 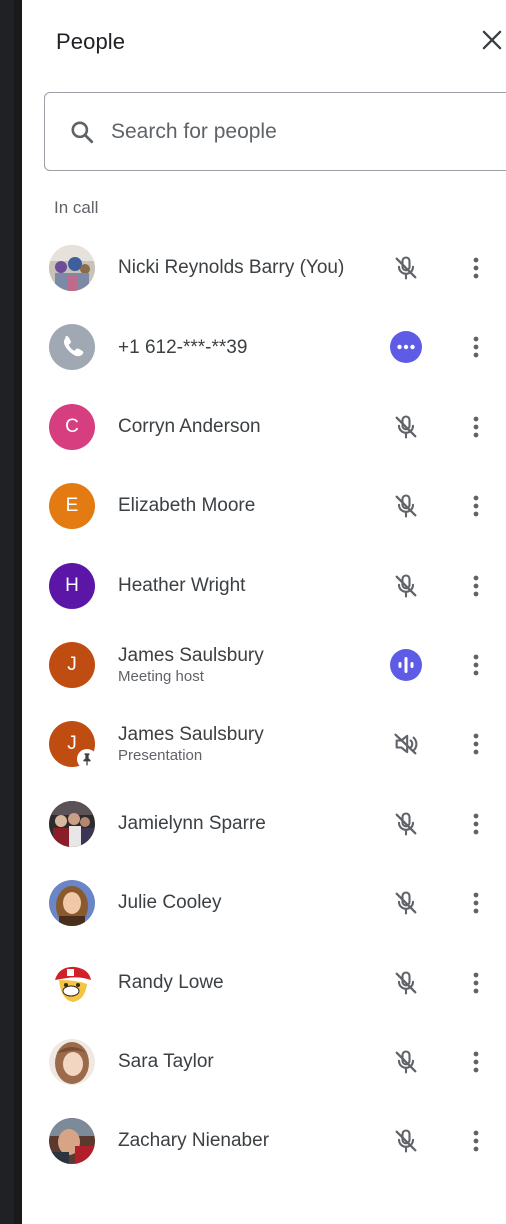 What do you see at coordinates (171, 982) in the screenshot?
I see `participant-name: Randy Lowe` at bounding box center [171, 982].